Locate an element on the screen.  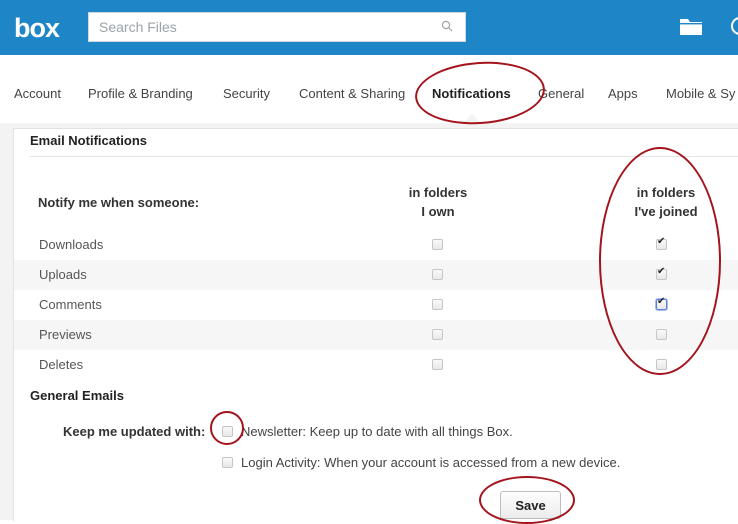
tab-content-sharing: Content & Sharing is located at coordinates (352, 93).